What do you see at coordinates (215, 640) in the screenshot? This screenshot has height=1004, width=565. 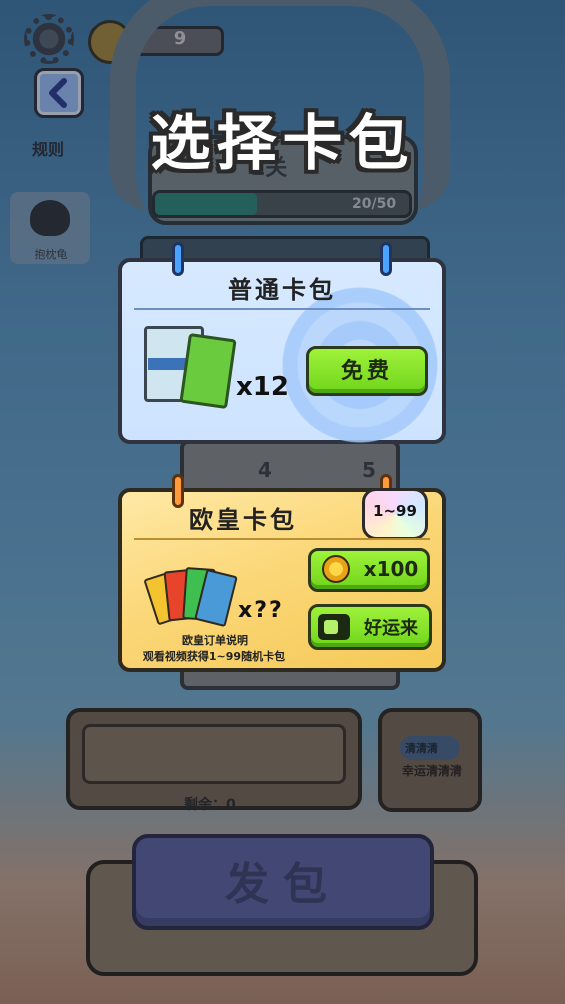 I see `lucky-pack-description-title: 欧皇订单说明` at bounding box center [215, 640].